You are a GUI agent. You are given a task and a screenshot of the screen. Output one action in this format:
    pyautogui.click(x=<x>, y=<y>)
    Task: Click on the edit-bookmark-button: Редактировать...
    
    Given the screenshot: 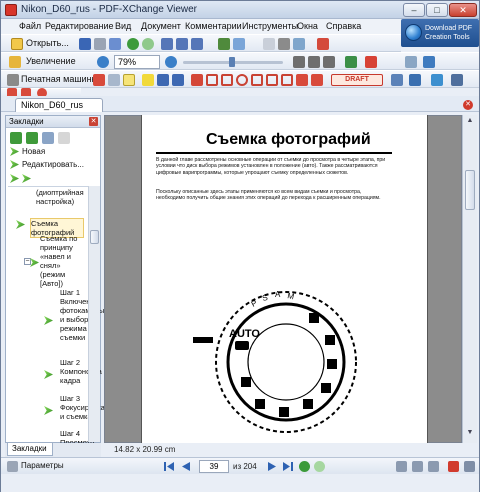 What is the action you would take?
    pyautogui.click(x=53, y=164)
    